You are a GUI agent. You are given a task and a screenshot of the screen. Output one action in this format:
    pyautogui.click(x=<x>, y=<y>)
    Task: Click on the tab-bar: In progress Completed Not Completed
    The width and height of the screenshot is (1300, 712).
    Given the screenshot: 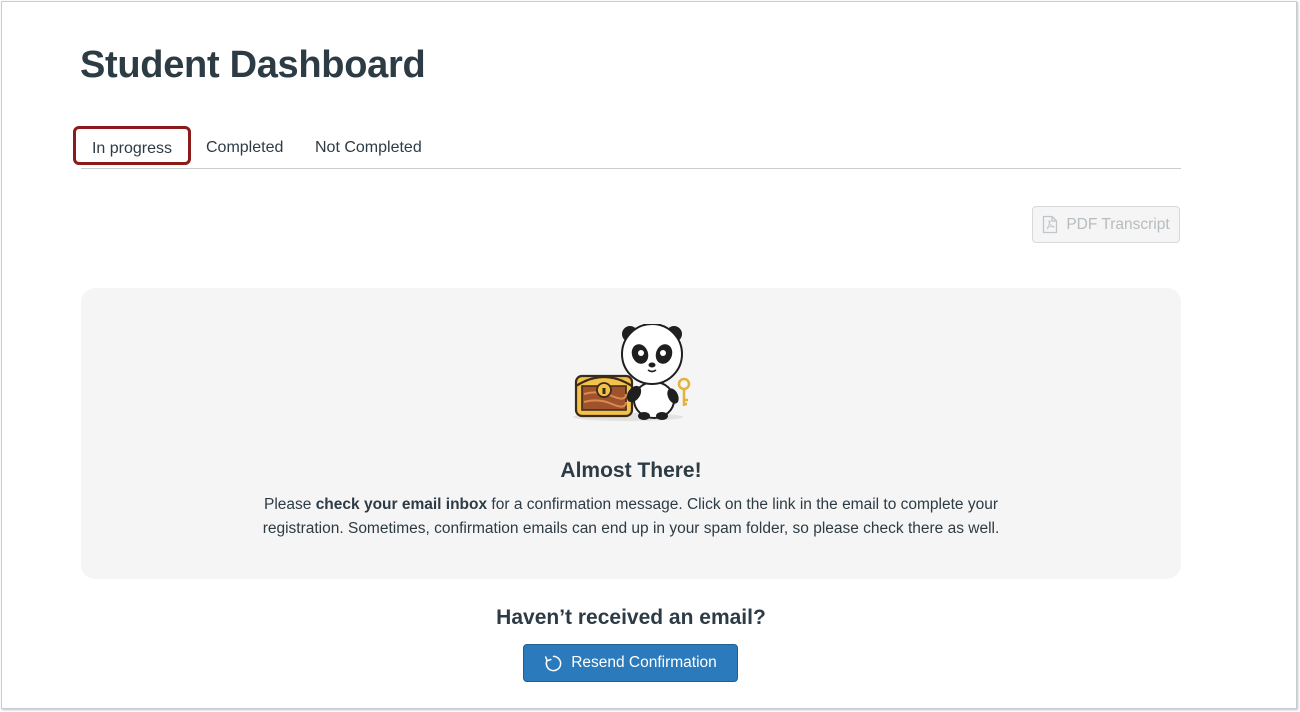 What is the action you would take?
    pyautogui.click(x=627, y=147)
    